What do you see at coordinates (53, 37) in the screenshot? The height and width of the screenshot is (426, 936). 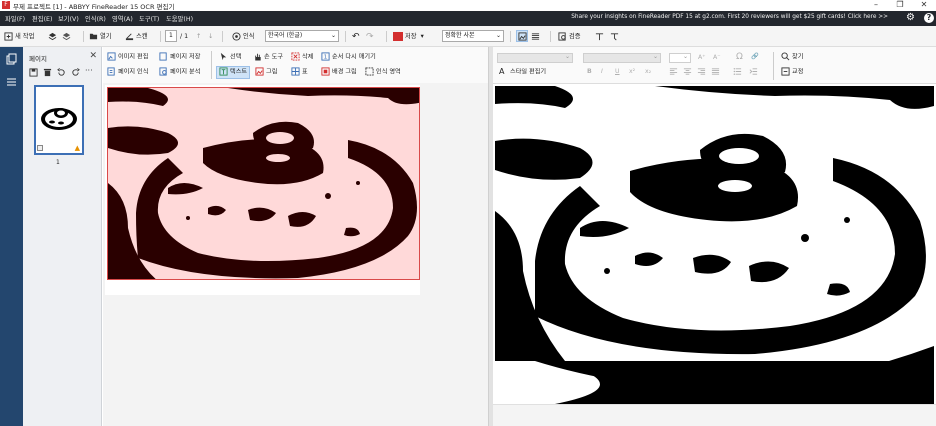 I see `layers-icon` at bounding box center [53, 37].